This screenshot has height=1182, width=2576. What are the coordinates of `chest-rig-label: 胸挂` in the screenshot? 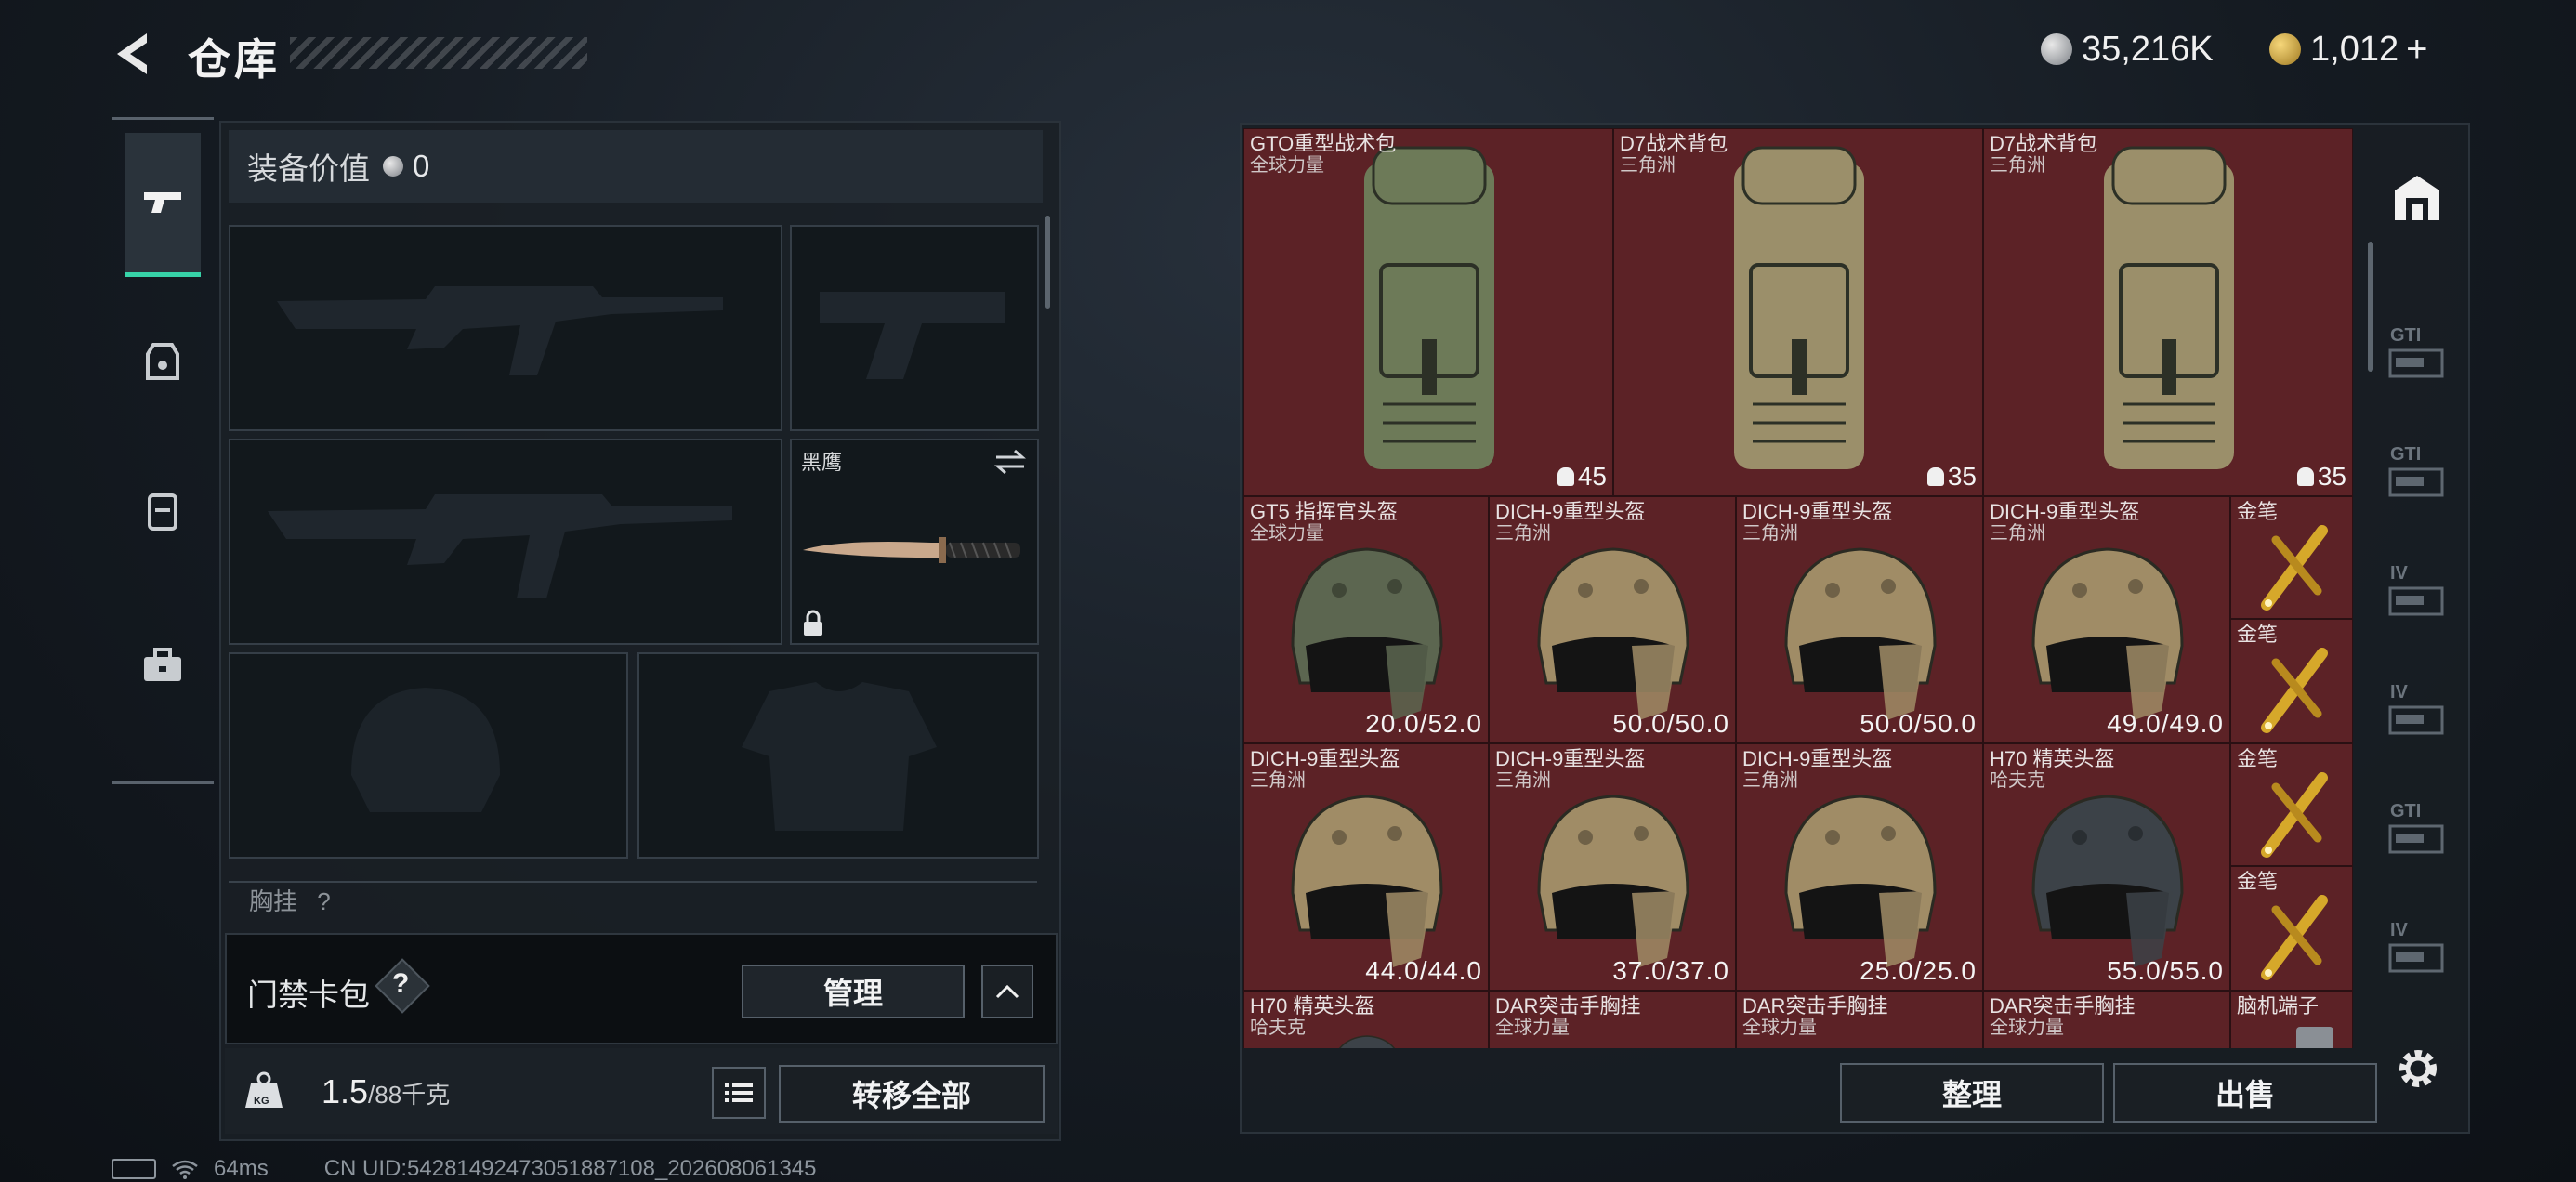 It's located at (273, 901).